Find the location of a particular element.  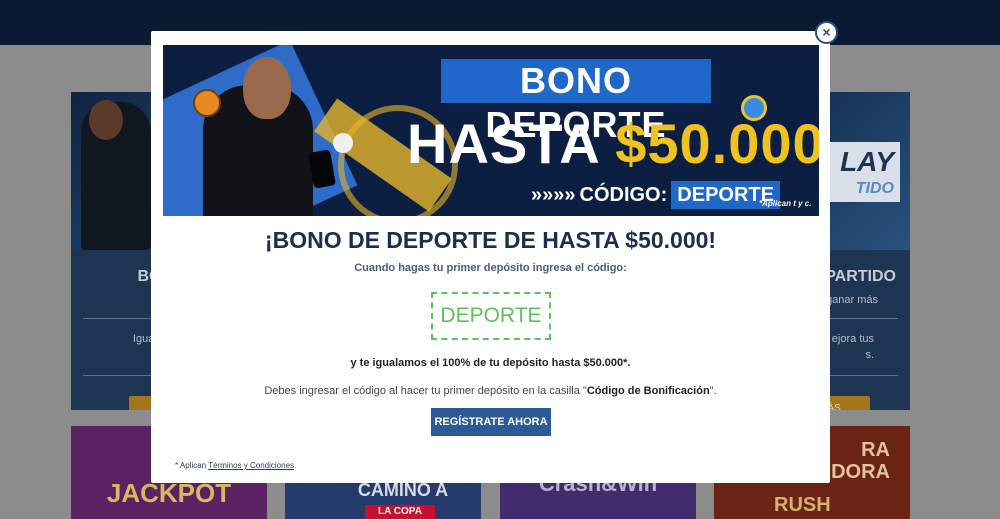

terms-link: Términos y Condiciones is located at coordinates (251, 465).